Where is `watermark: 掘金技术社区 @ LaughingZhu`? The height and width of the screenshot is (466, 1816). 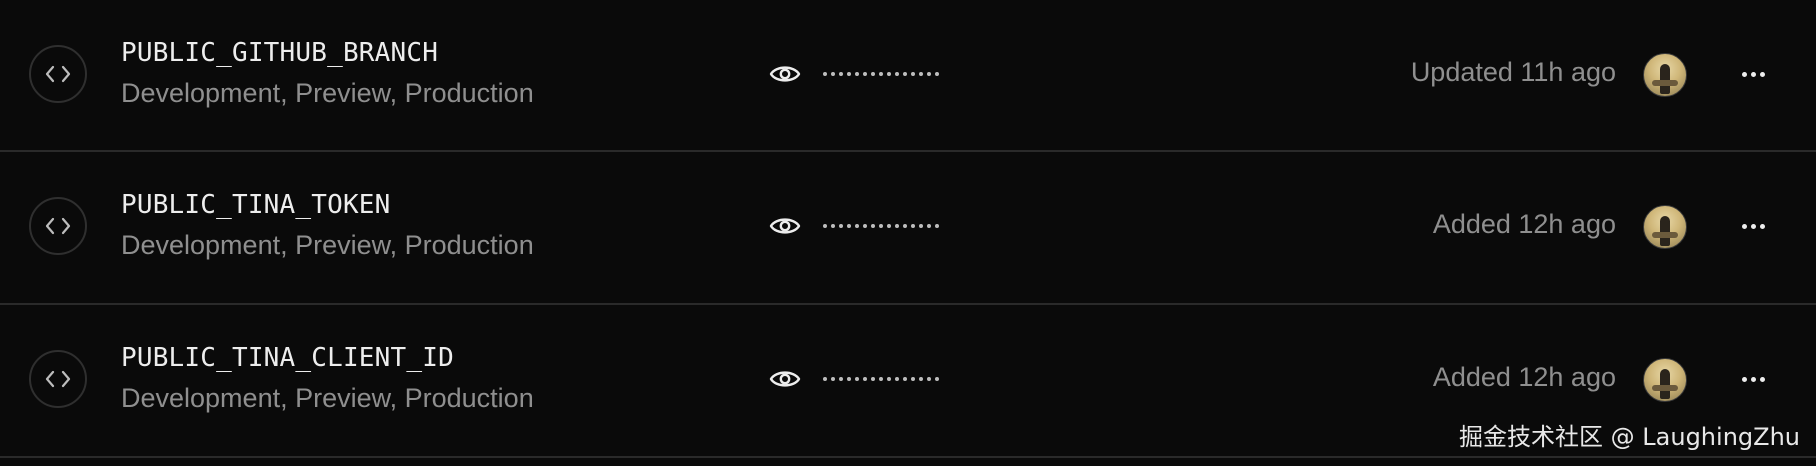 watermark: 掘金技术社区 @ LaughingZhu is located at coordinates (1629, 437).